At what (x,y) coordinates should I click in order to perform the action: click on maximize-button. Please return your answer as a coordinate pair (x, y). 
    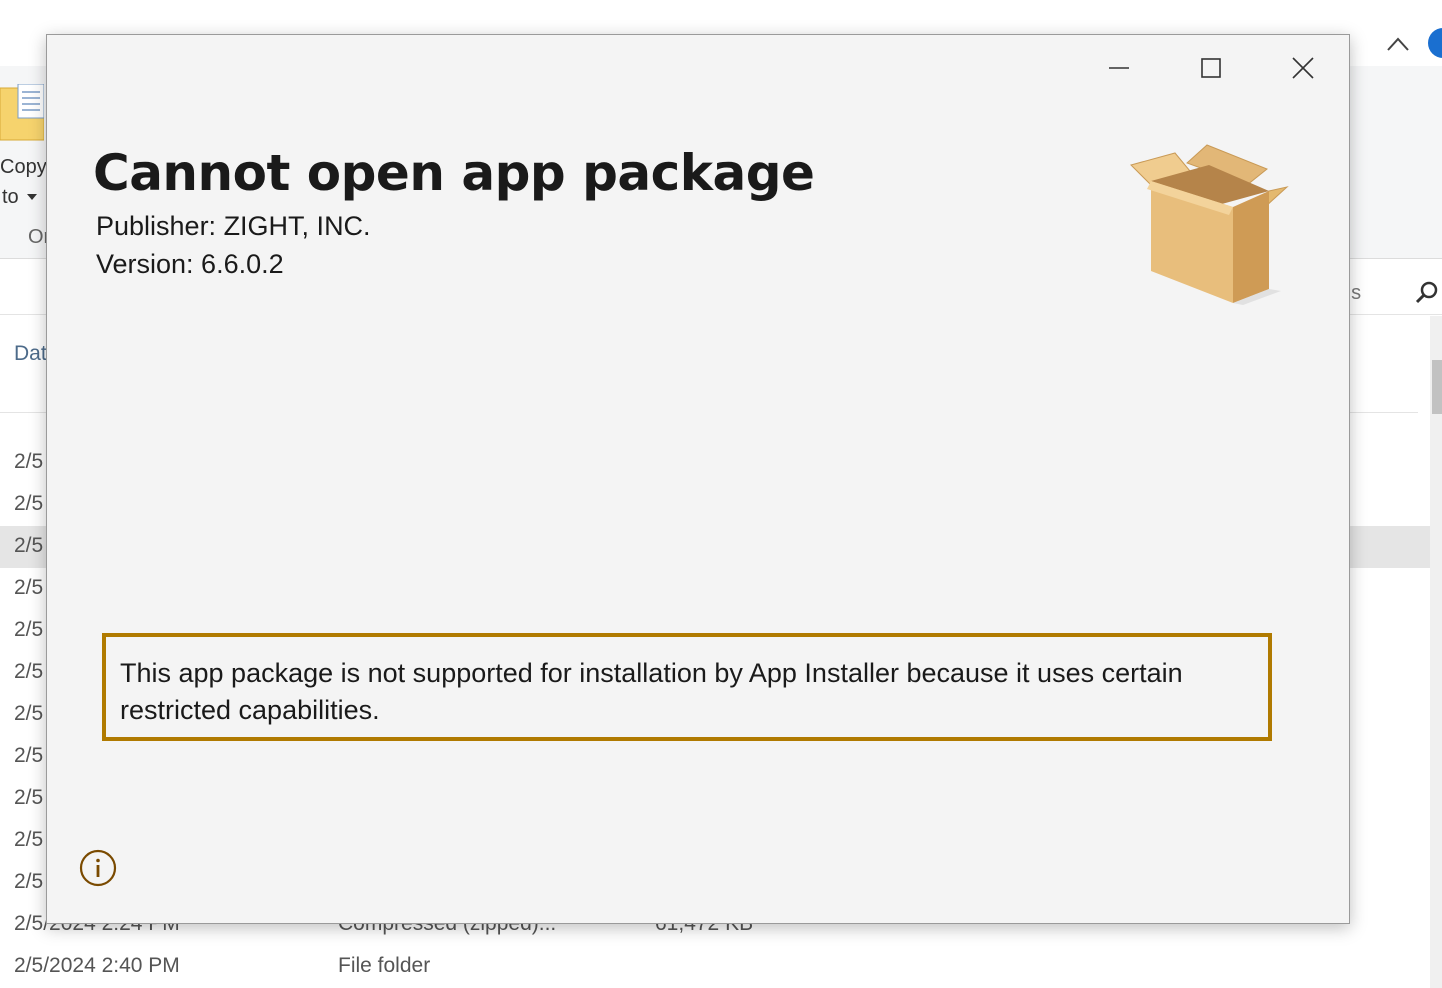
    Looking at the image, I should click on (1211, 68).